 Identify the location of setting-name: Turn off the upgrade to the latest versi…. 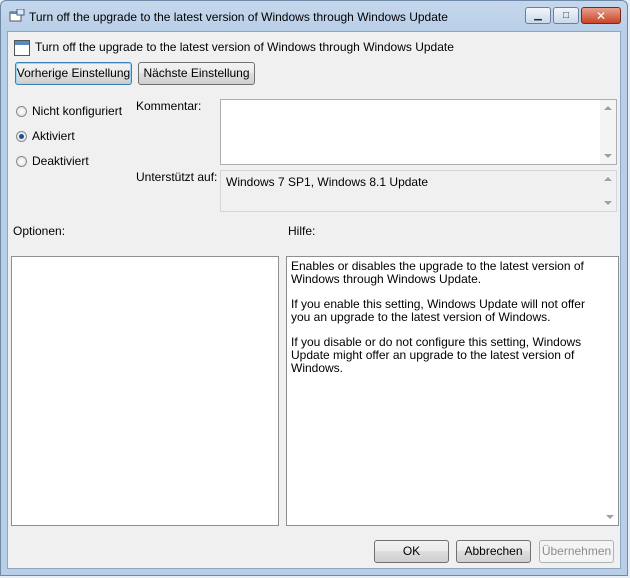
(244, 47).